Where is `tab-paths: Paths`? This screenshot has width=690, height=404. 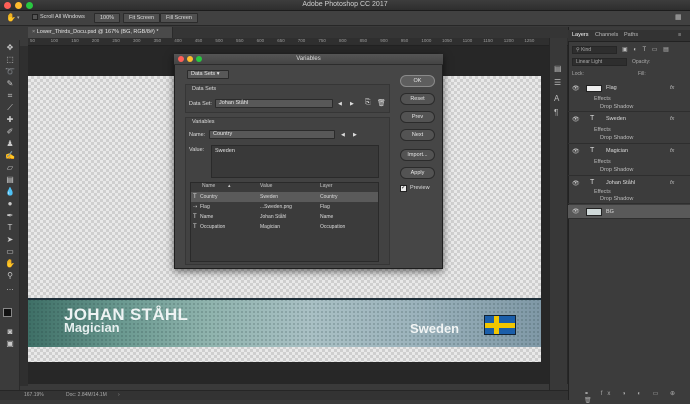 tab-paths: Paths is located at coordinates (631, 35).